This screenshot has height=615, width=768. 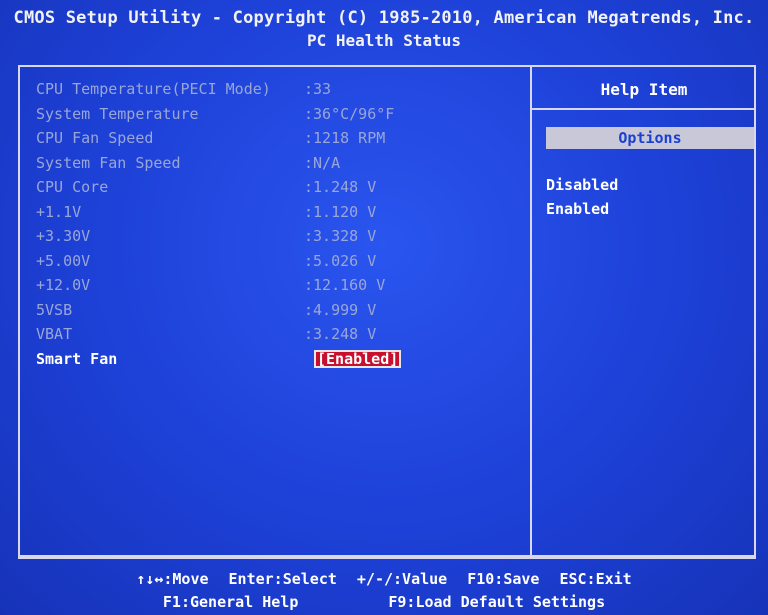 I want to click on key-hint-select: Enter:Select, so click(x=282, y=579).